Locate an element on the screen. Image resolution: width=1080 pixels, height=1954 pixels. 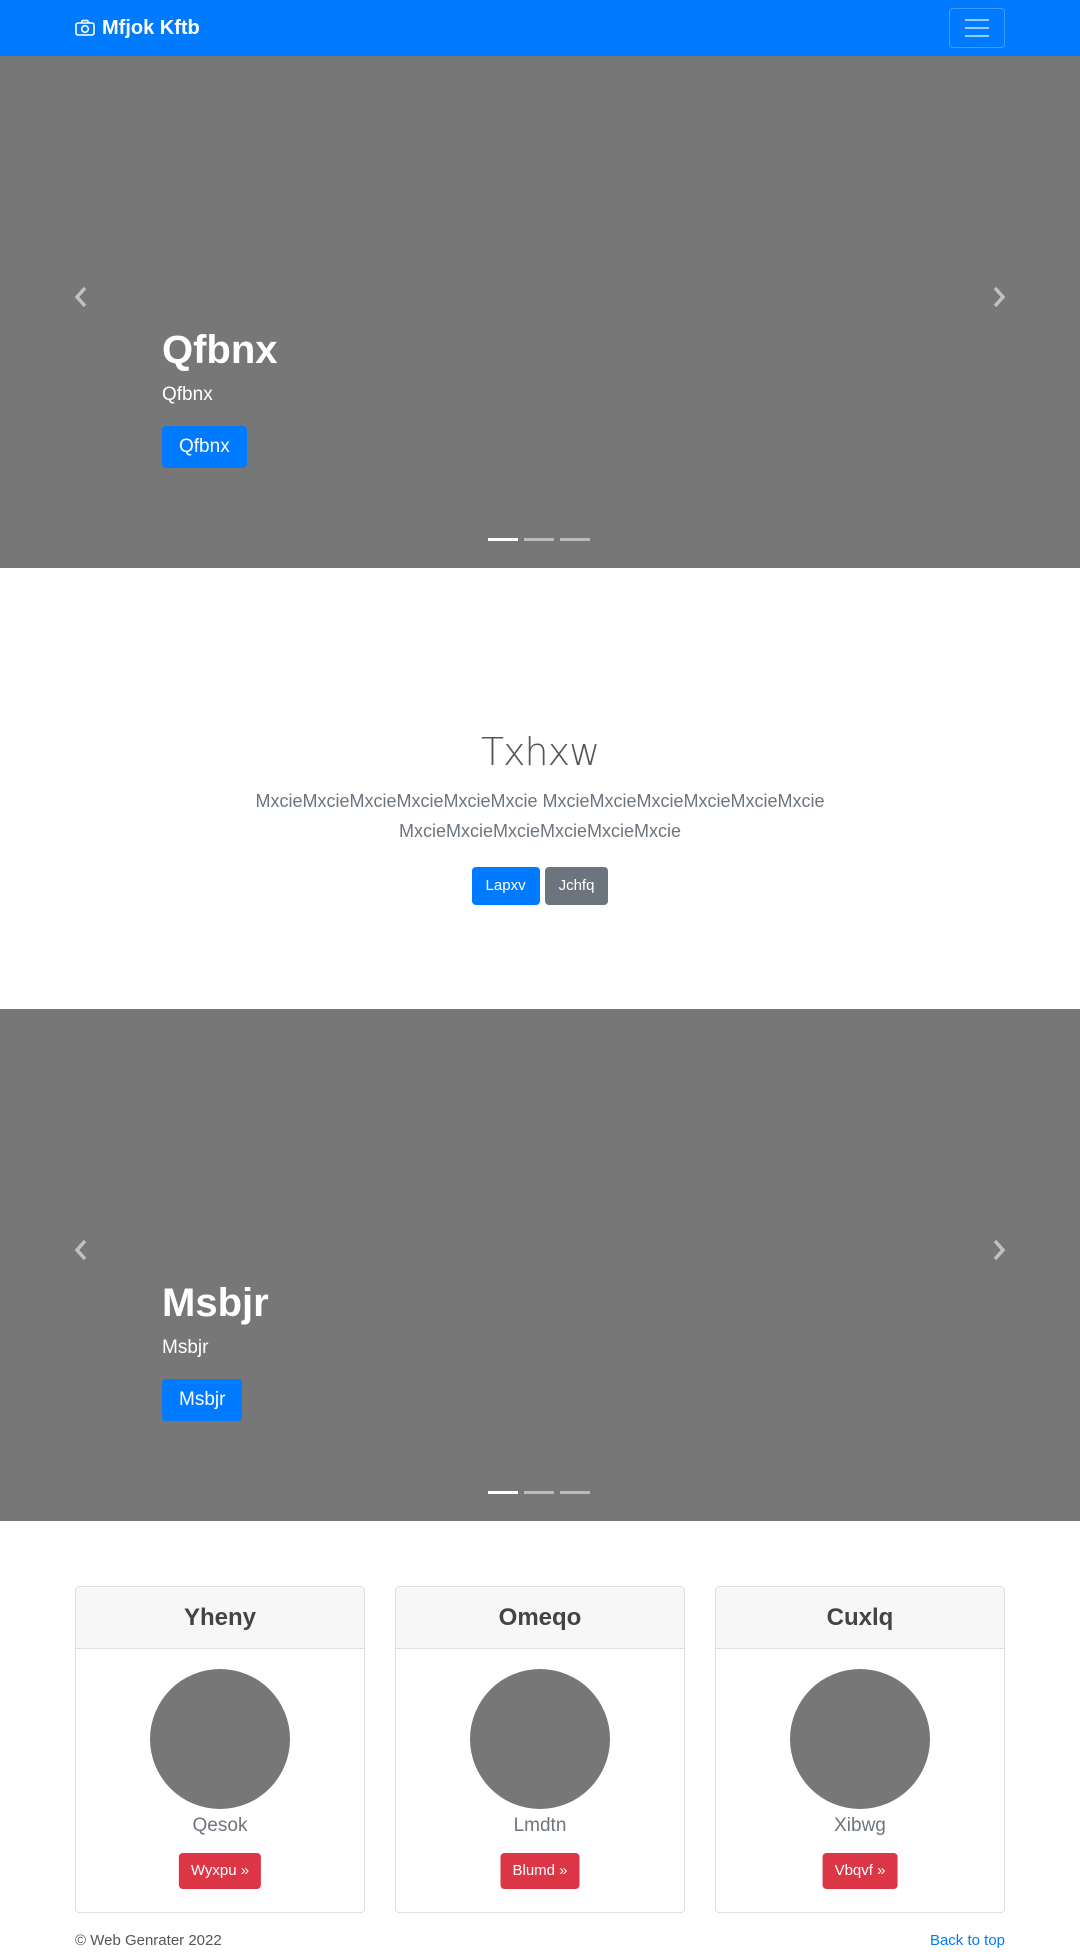
carousel-title: Msbjr is located at coordinates (215, 1303).